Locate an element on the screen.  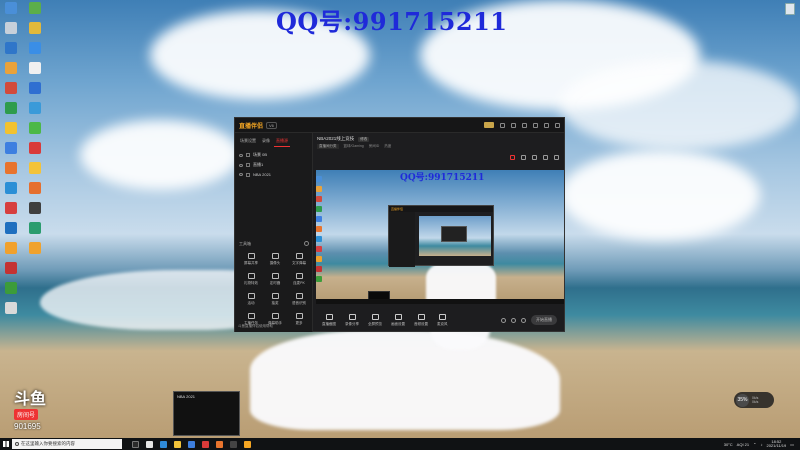
tool-timer: 定时器 is located at coordinates (275, 279).